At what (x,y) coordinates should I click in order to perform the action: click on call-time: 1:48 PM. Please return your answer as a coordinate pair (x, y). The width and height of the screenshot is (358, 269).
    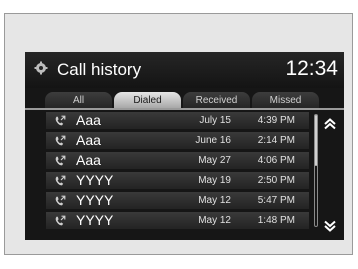
    Looking at the image, I should click on (276, 220).